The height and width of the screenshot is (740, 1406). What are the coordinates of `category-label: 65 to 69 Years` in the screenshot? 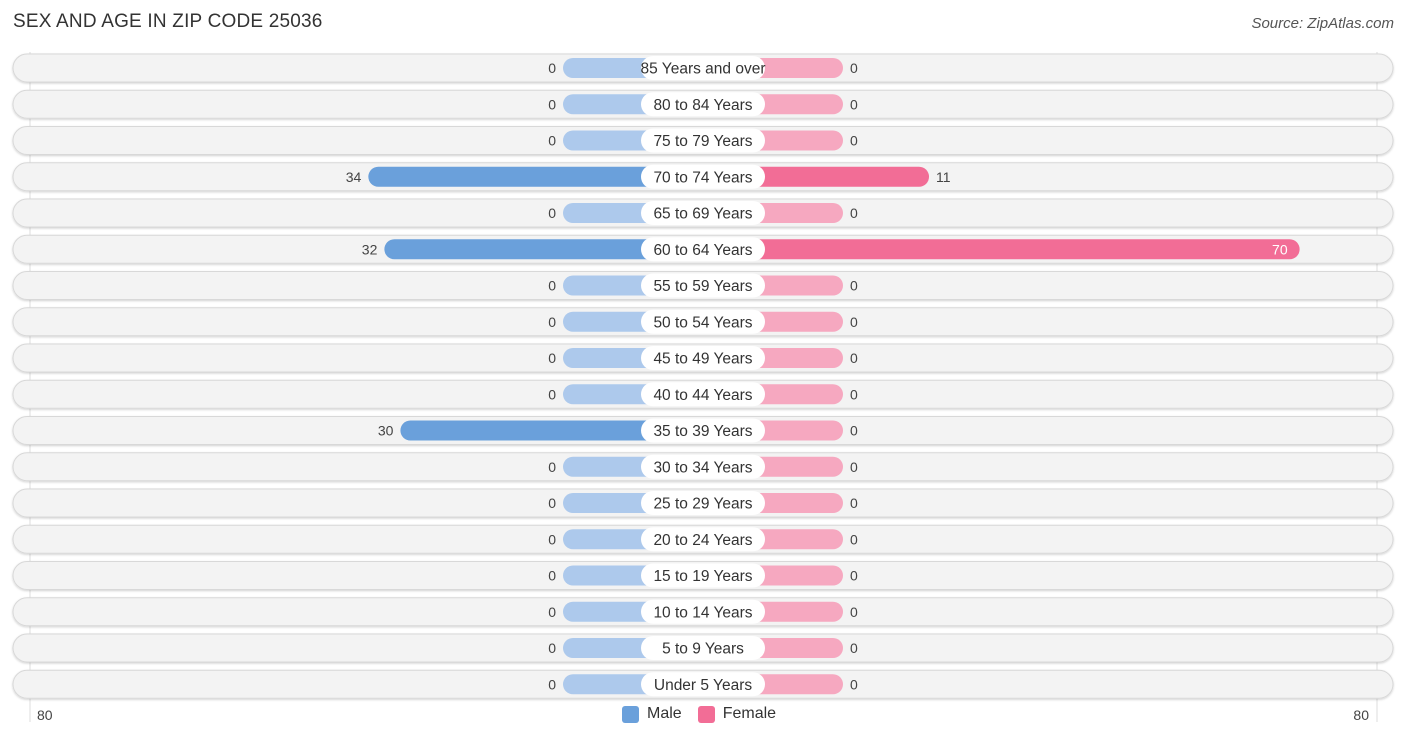 It's located at (702, 214).